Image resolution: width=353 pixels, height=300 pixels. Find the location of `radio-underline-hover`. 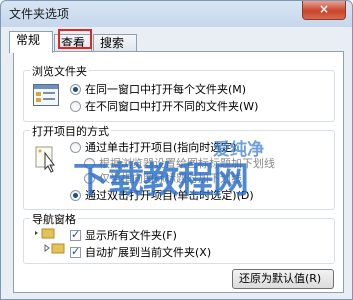

radio-underline-hover is located at coordinates (89, 178).